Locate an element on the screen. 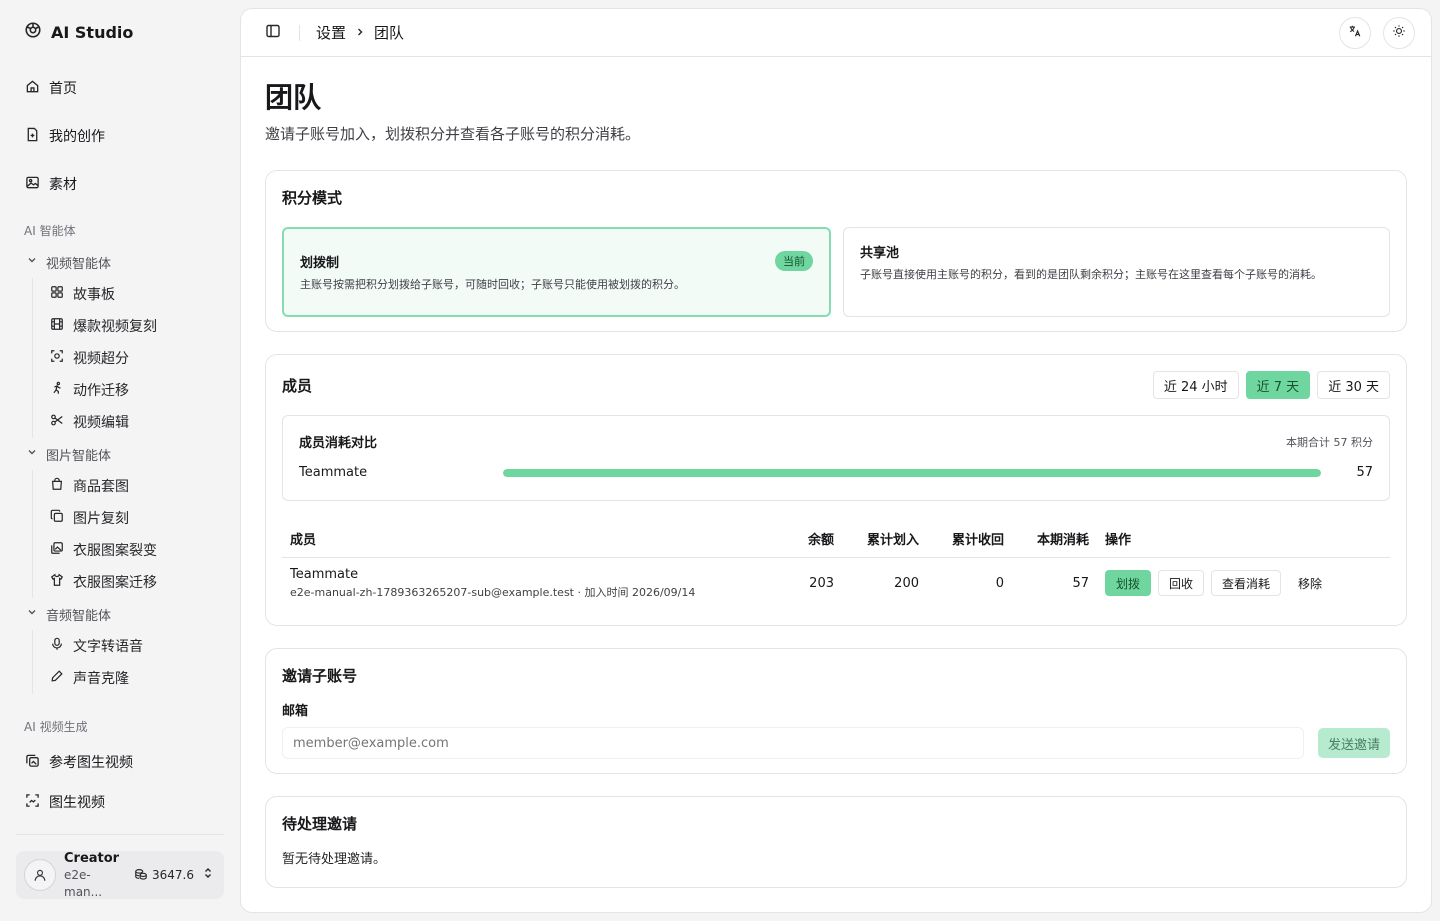  member-allocated: 200 is located at coordinates (906, 583).